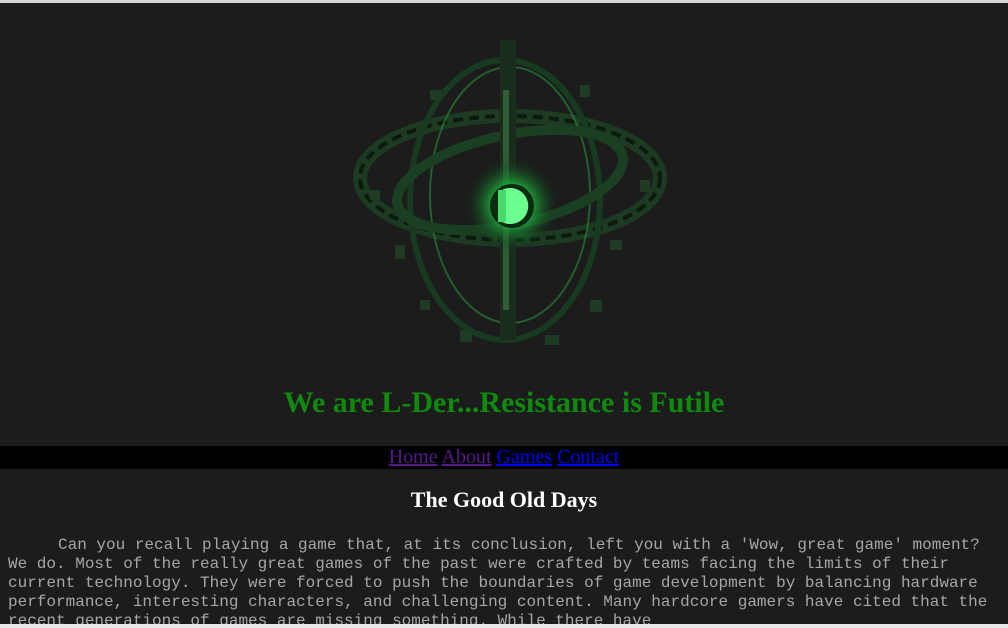 This screenshot has width=1008, height=628. What do you see at coordinates (467, 457) in the screenshot?
I see `nav-link-about: About` at bounding box center [467, 457].